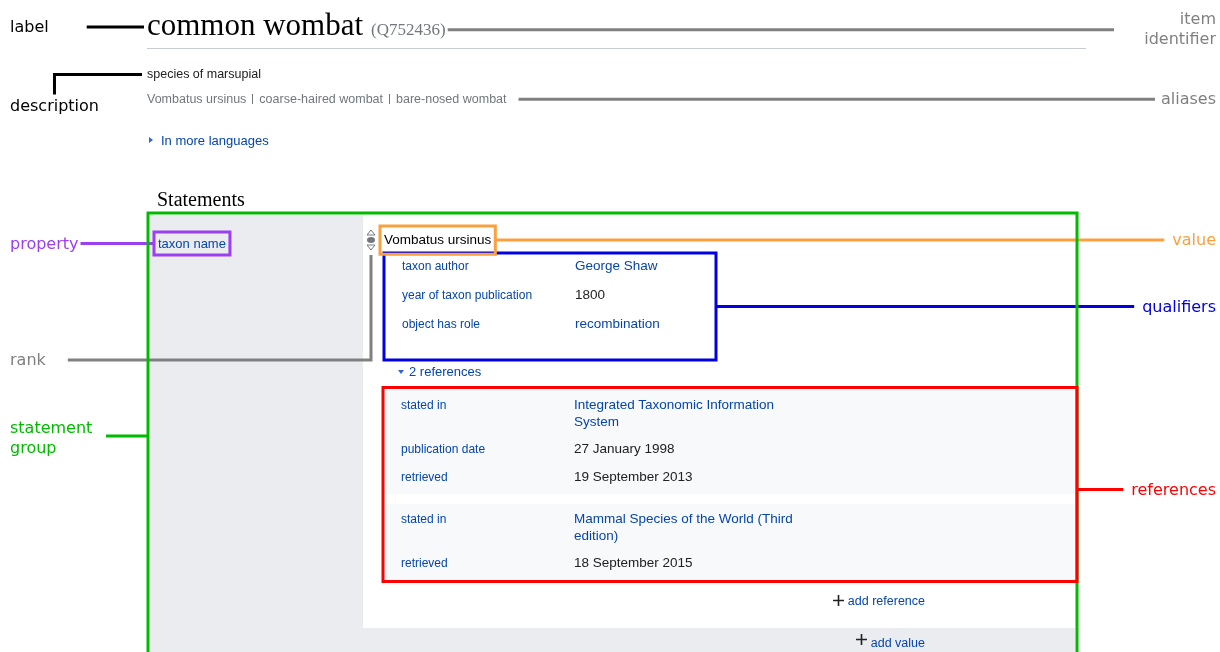 Image resolution: width=1220 pixels, height=652 pixels. What do you see at coordinates (685, 412) in the screenshot?
I see `value-link: Integrated Taxonomic Information System` at bounding box center [685, 412].